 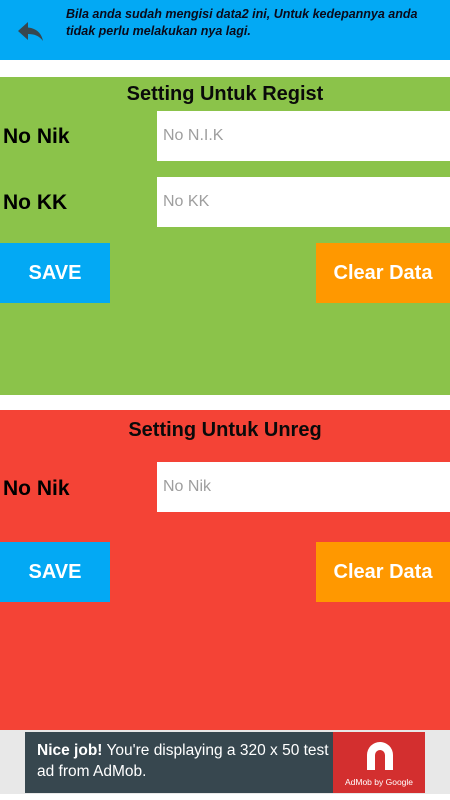 What do you see at coordinates (303, 487) in the screenshot?
I see `unreg-nik-input` at bounding box center [303, 487].